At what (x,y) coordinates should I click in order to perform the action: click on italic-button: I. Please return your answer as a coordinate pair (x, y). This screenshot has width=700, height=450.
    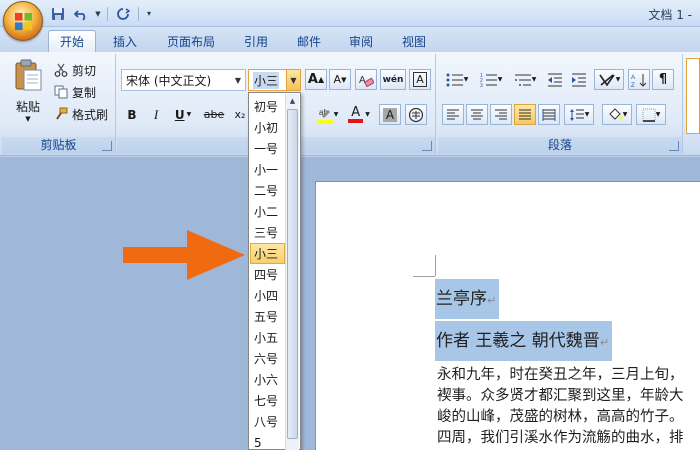
    Looking at the image, I should click on (156, 114).